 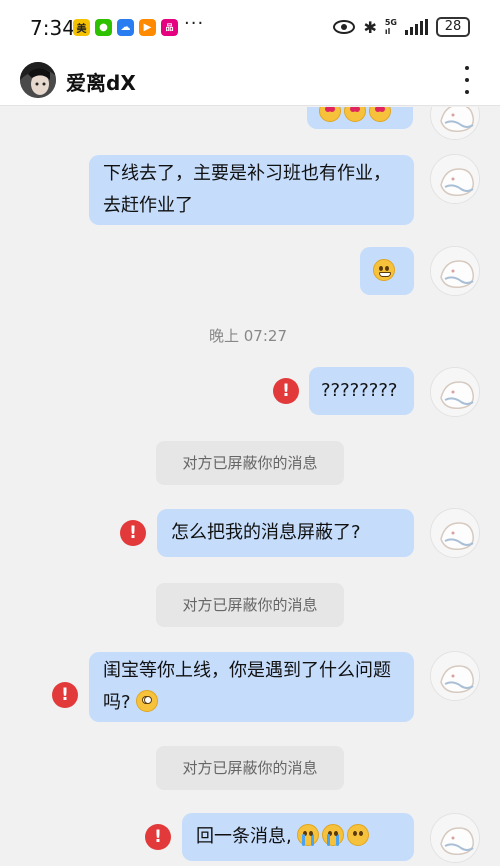 What do you see at coordinates (38, 80) in the screenshot?
I see `contact-avatar` at bounding box center [38, 80].